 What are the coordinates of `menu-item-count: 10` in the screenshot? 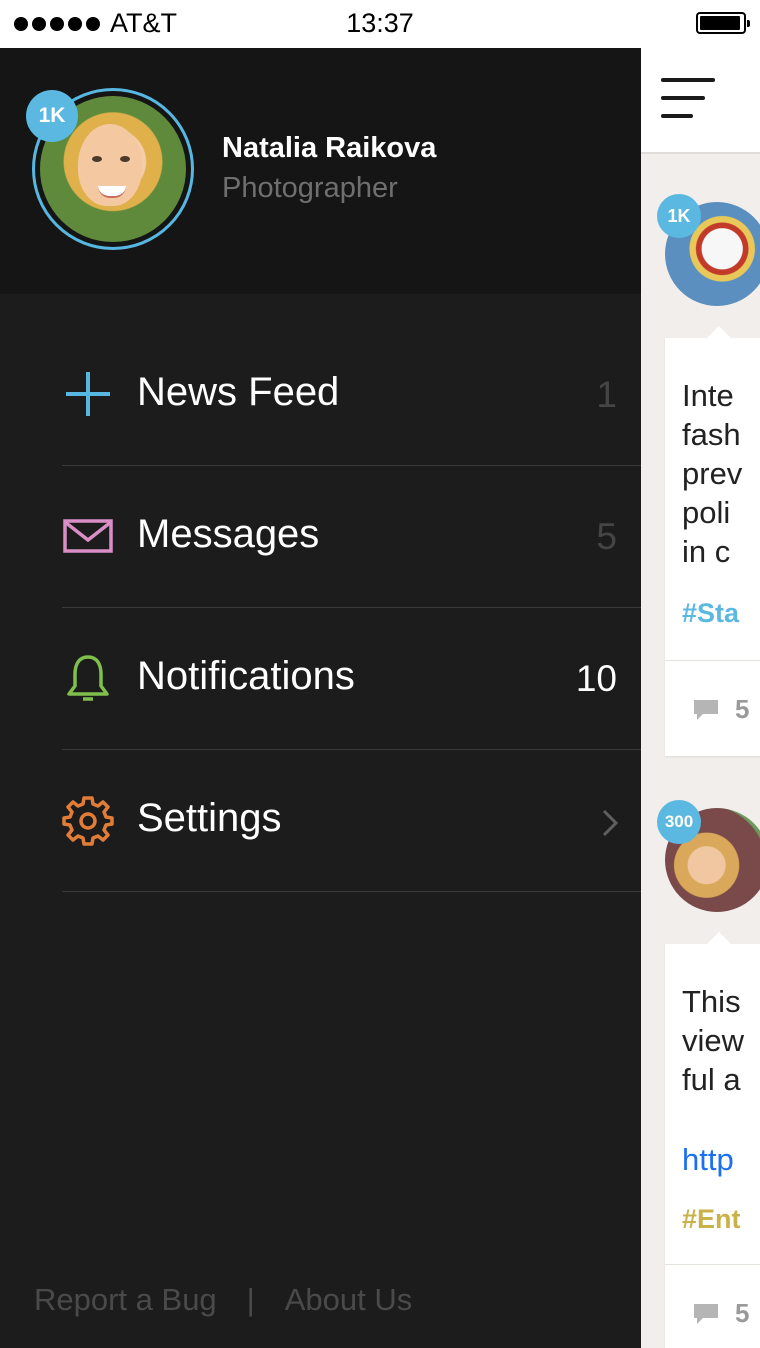 It's located at (596, 678).